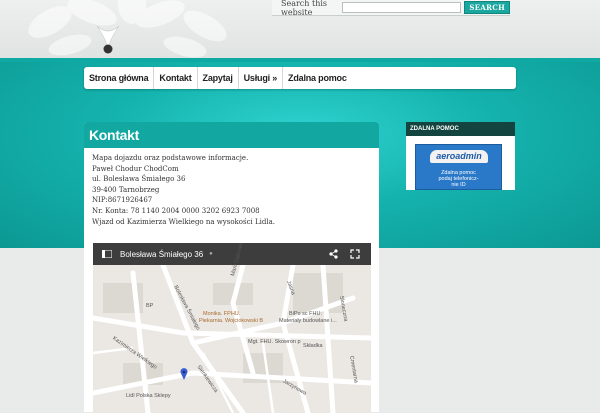 Image resolution: width=600 pixels, height=413 pixels. Describe the element at coordinates (460, 129) in the screenshot. I see `sidebar-title: ZDALNA POMOC` at that location.